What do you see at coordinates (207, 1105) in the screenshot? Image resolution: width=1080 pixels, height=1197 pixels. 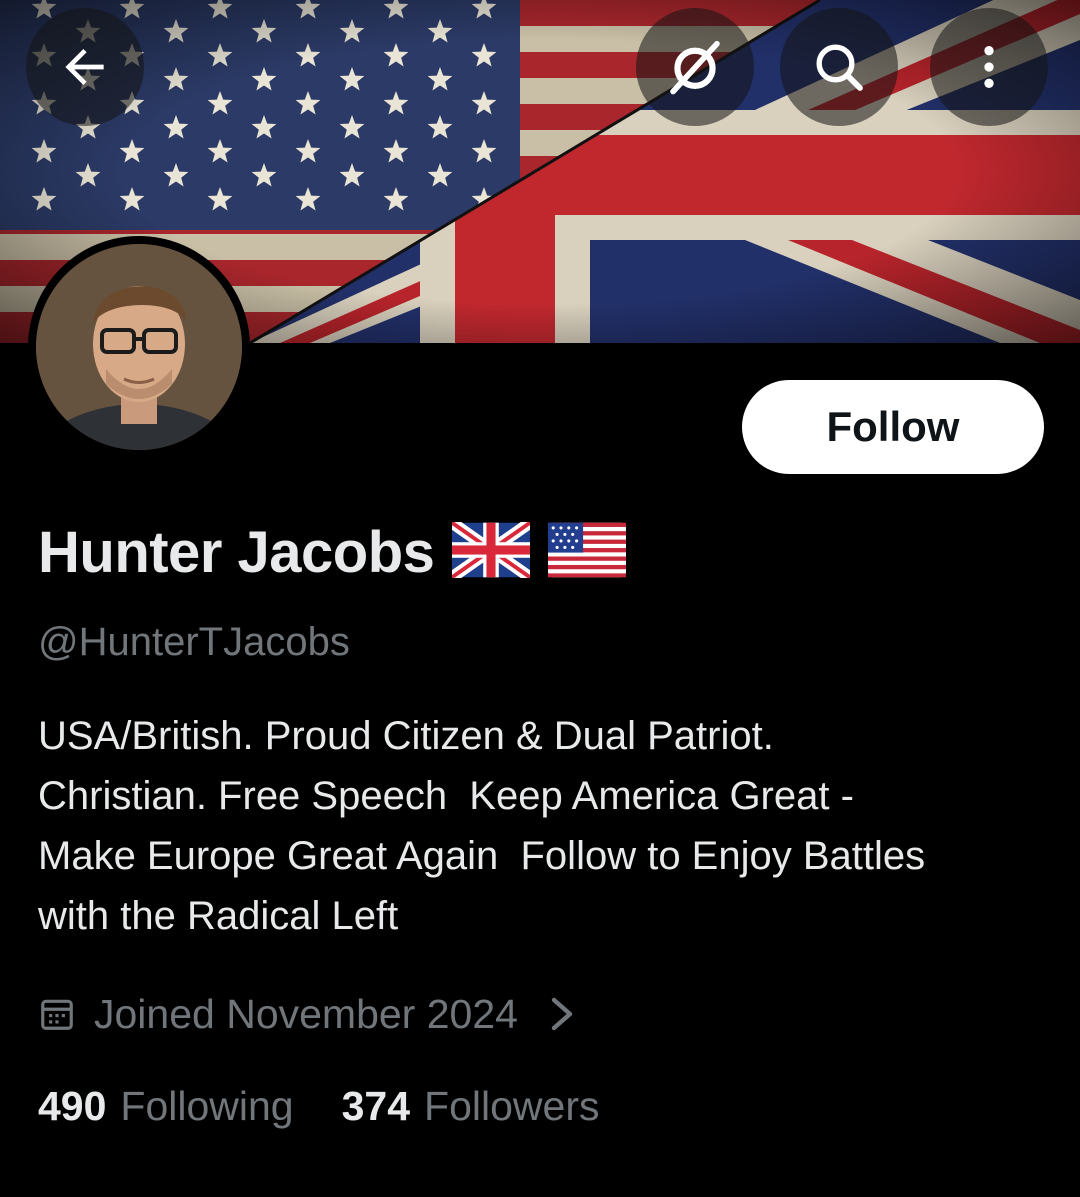 I see `following-label: Following` at bounding box center [207, 1105].